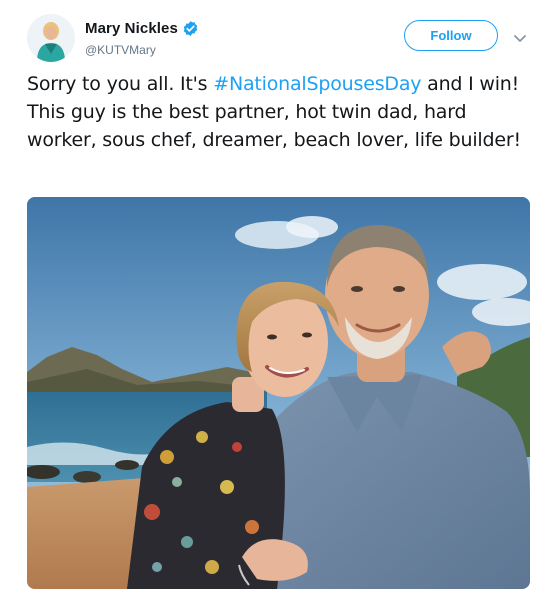 The height and width of the screenshot is (594, 540). Describe the element at coordinates (131, 28) in the screenshot. I see `display-name: Mary Nickles` at that location.